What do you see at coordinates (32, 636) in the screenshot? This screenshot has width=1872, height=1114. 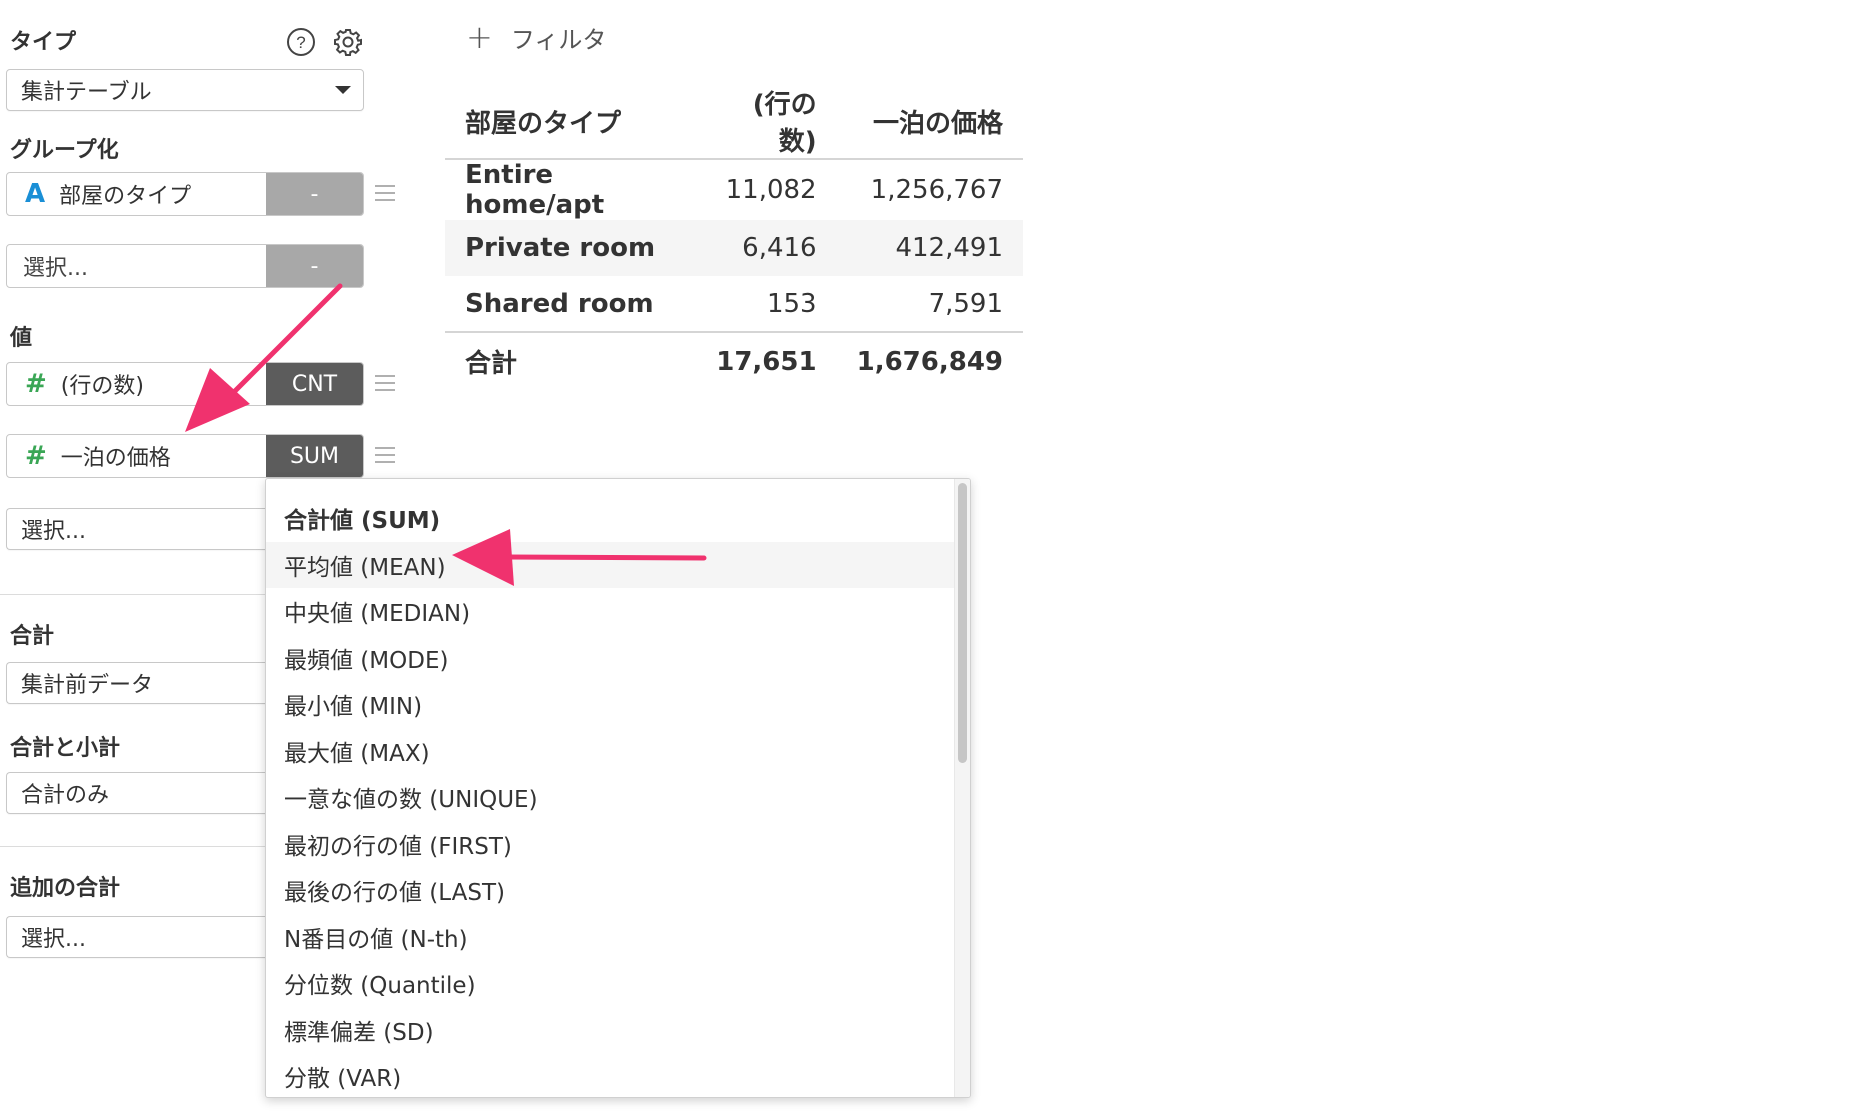 I see `total-section-label: 合計` at bounding box center [32, 636].